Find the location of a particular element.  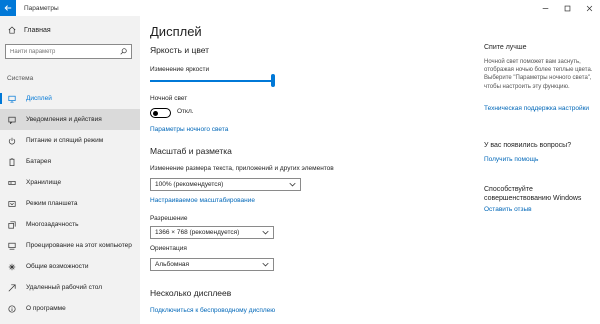

search-input is located at coordinates (62, 51).